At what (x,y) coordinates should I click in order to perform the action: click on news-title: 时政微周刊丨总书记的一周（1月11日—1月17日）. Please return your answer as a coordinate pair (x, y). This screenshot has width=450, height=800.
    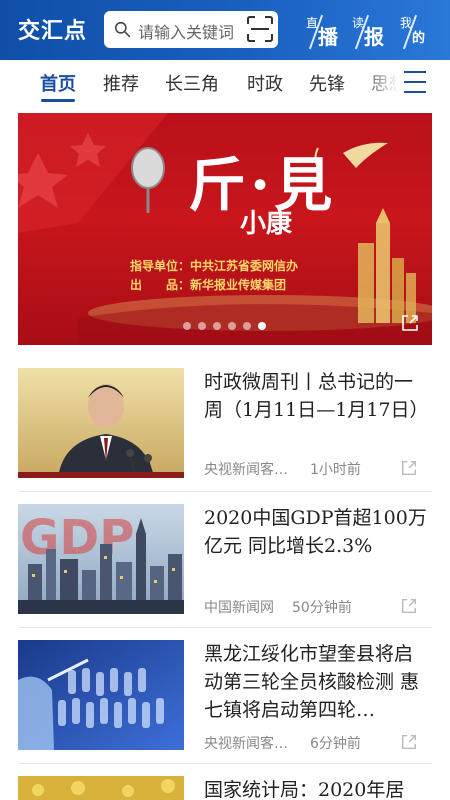
    Looking at the image, I should click on (316, 396).